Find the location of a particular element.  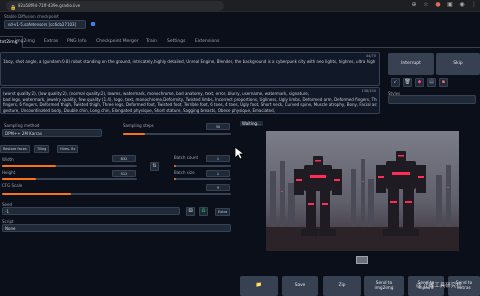

puzzle-icon: ▣ is located at coordinates (450, 5).